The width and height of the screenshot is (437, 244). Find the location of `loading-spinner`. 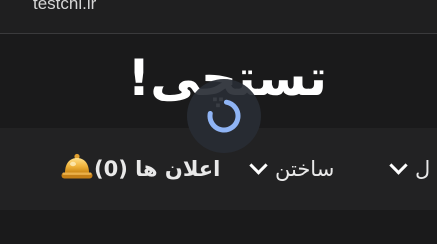

loading-spinner is located at coordinates (224, 116).